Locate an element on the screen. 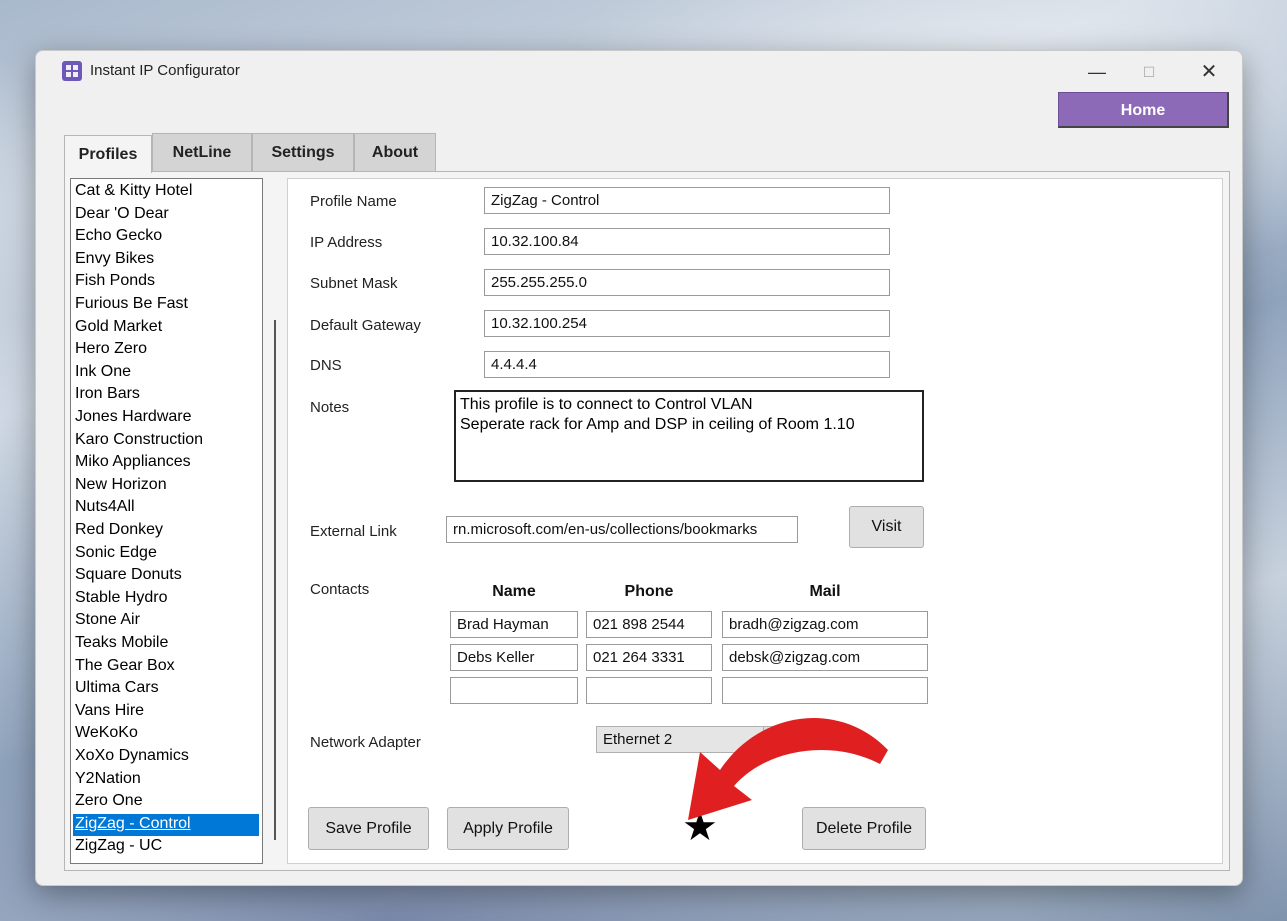 The height and width of the screenshot is (921, 1287). list-item: Sonic Edge is located at coordinates (116, 554).